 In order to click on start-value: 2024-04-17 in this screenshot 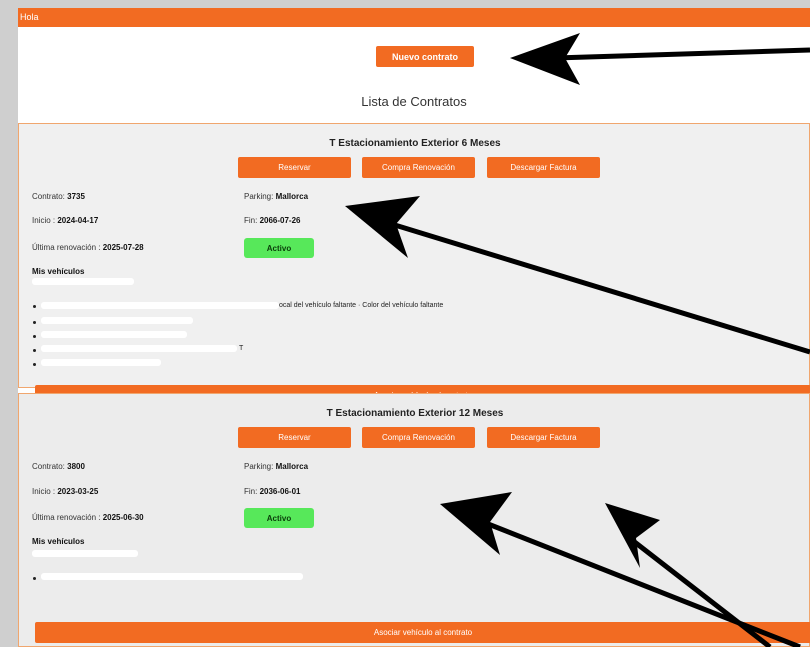, I will do `click(78, 220)`.